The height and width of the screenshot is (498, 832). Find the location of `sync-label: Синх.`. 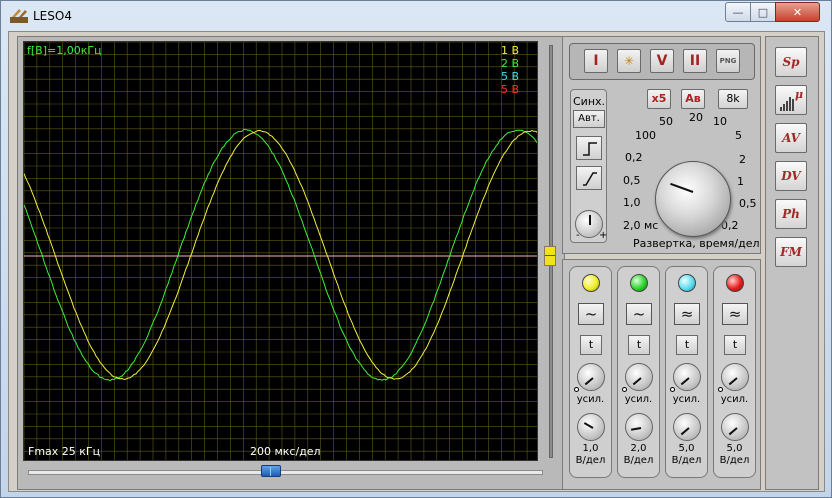

sync-label: Синх. is located at coordinates (589, 101).